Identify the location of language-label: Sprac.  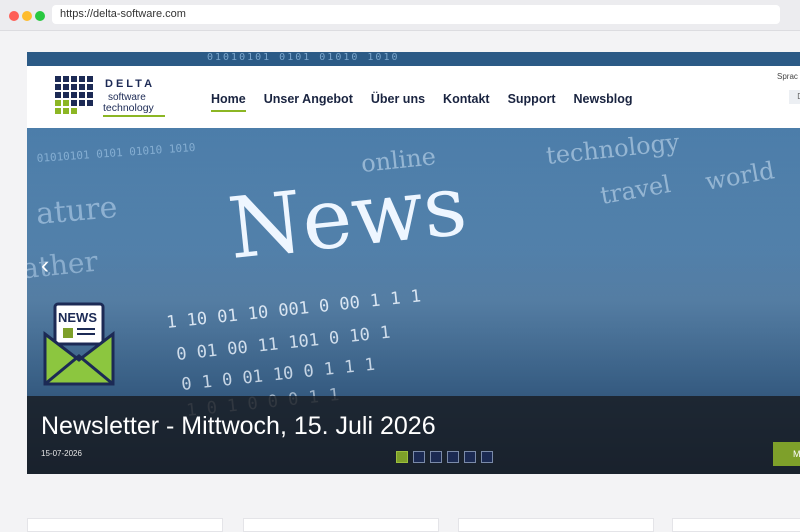
(787, 76).